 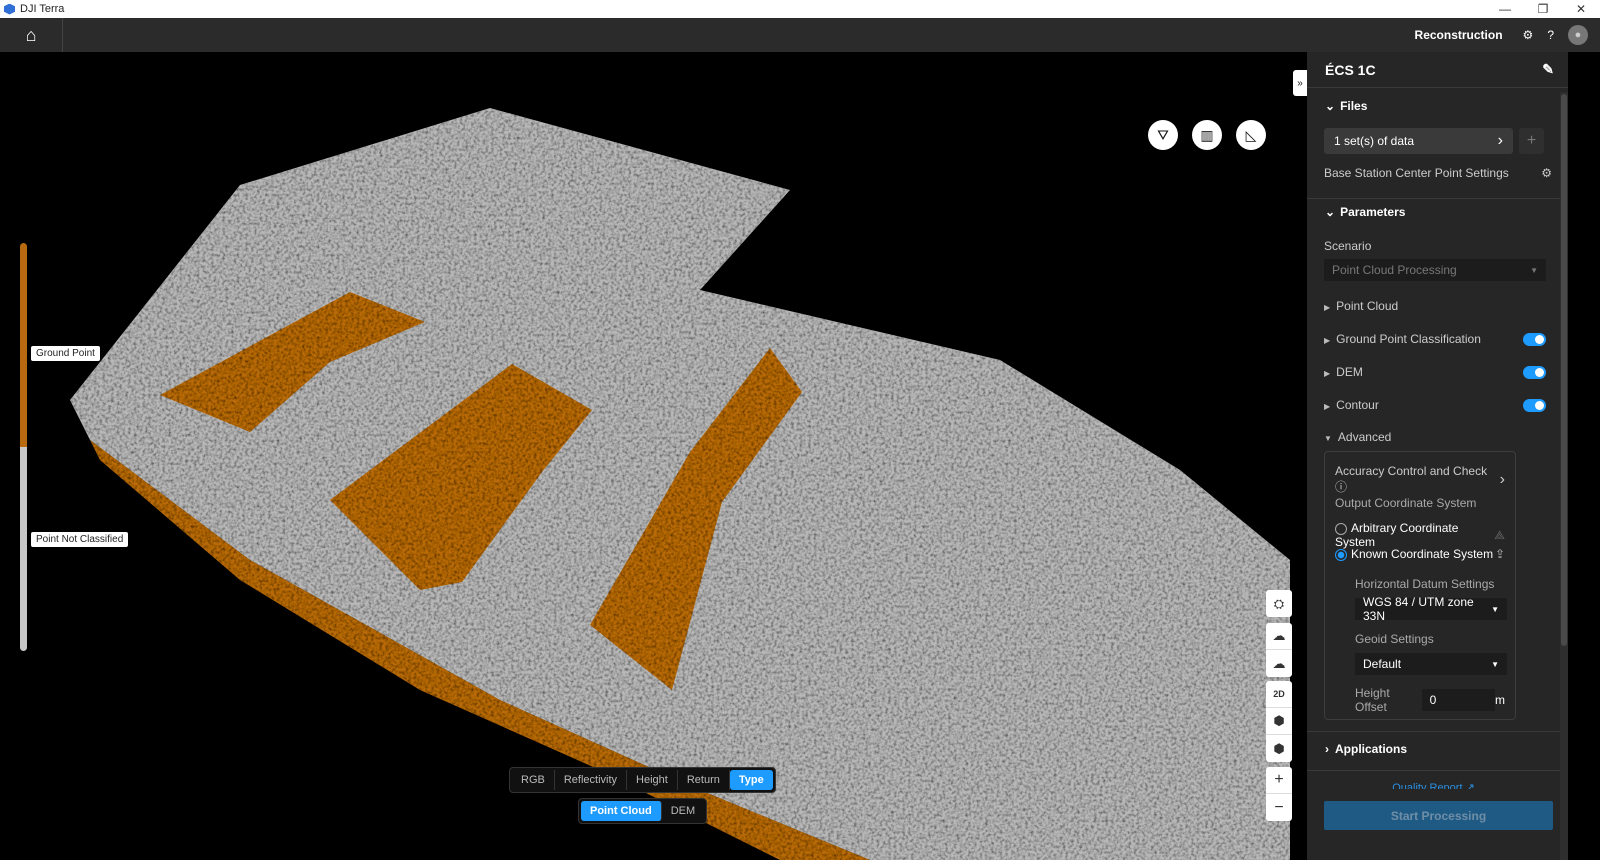 What do you see at coordinates (1397, 535) in the screenshot?
I see `arbitrary-cs-label: Arbitrary Coordinate System` at bounding box center [1397, 535].